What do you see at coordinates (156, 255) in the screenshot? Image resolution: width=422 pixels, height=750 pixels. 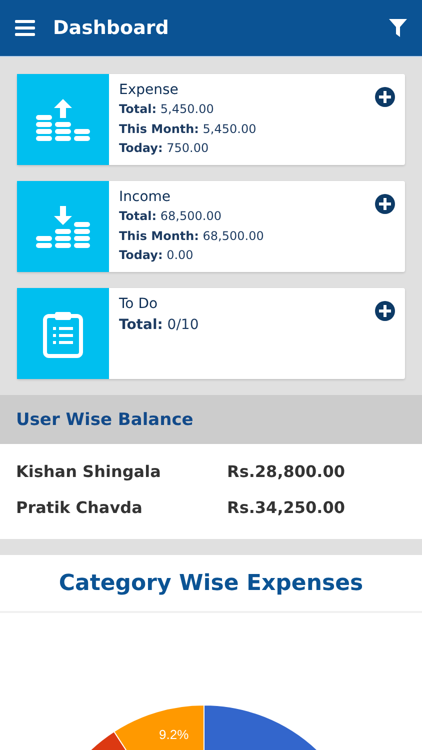 I see `stat-line: Today: 0.00` at bounding box center [156, 255].